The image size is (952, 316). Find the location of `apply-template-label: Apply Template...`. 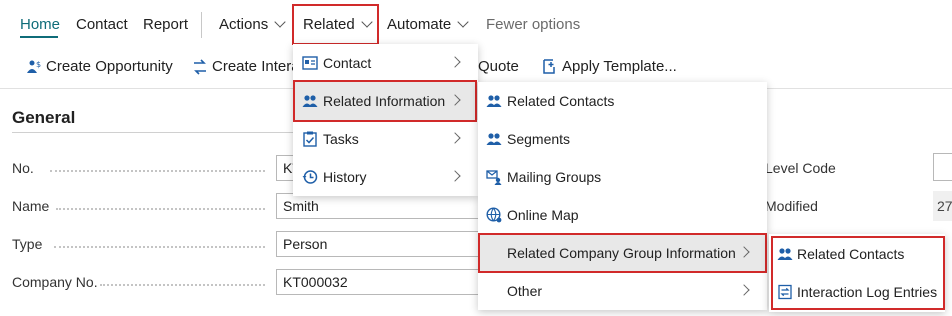

apply-template-label: Apply Template... is located at coordinates (619, 66).